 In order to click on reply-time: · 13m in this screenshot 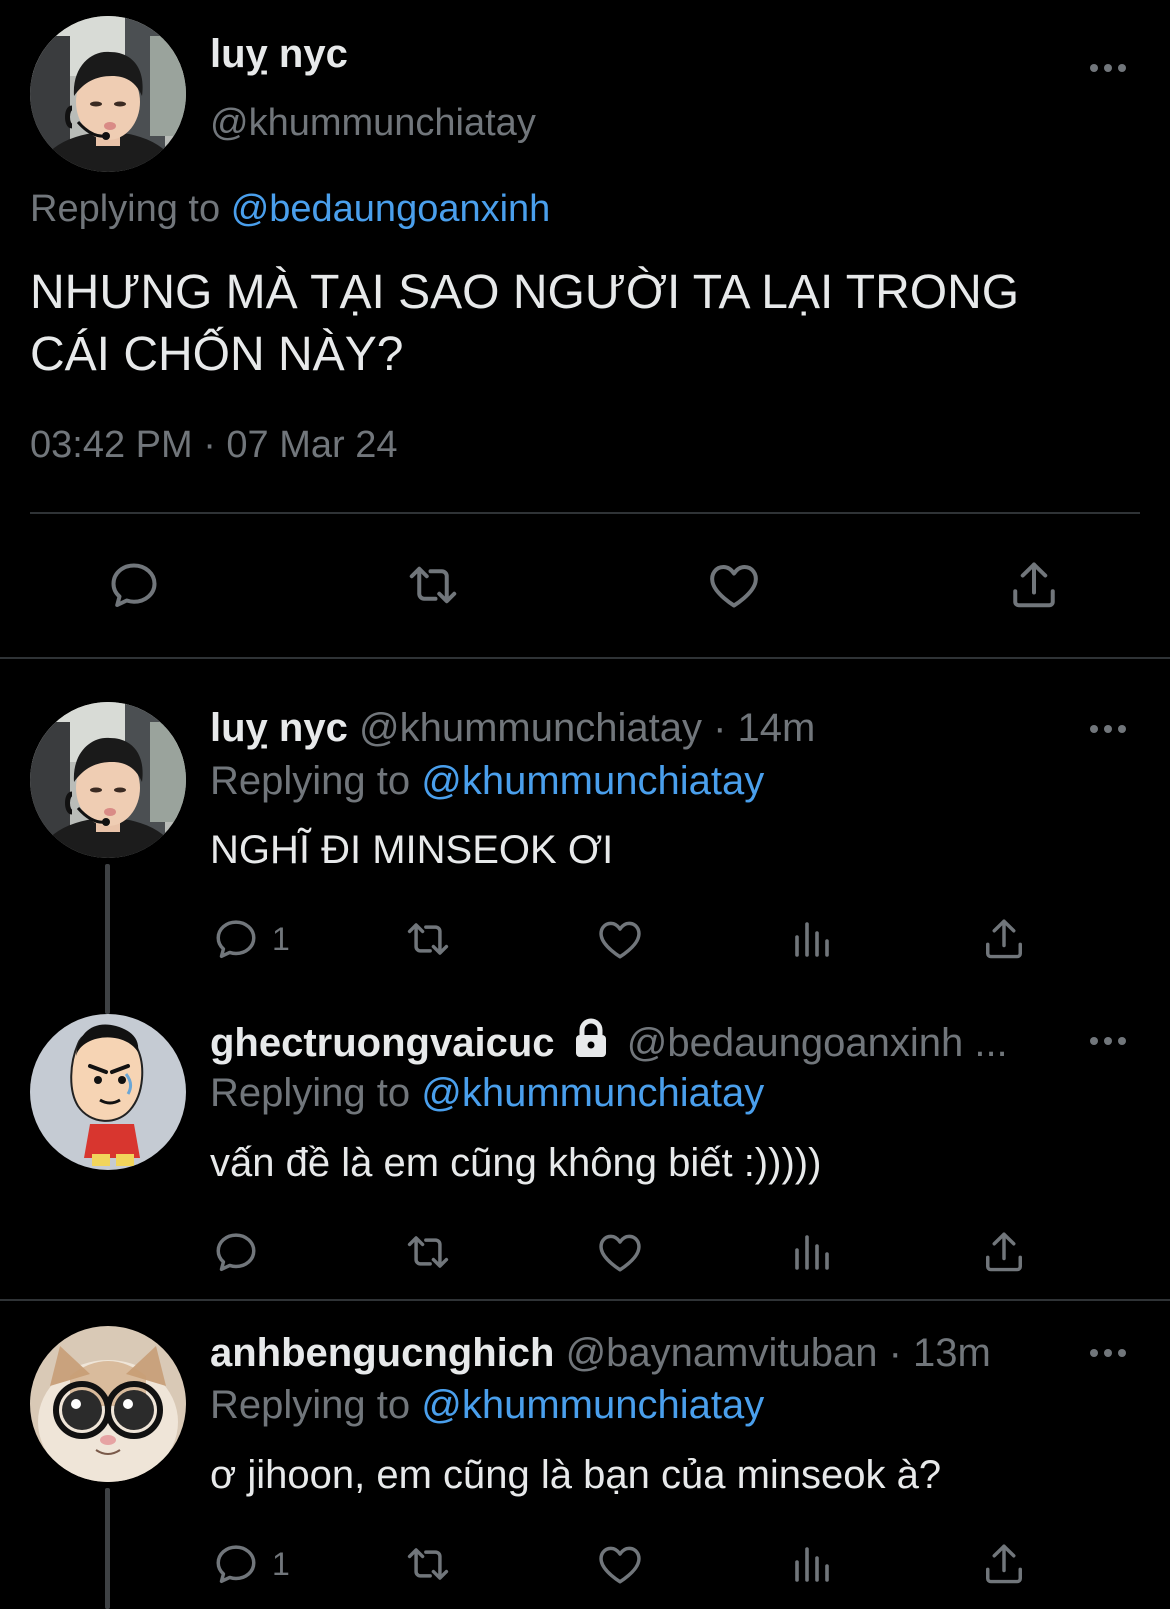, I will do `click(939, 1353)`.